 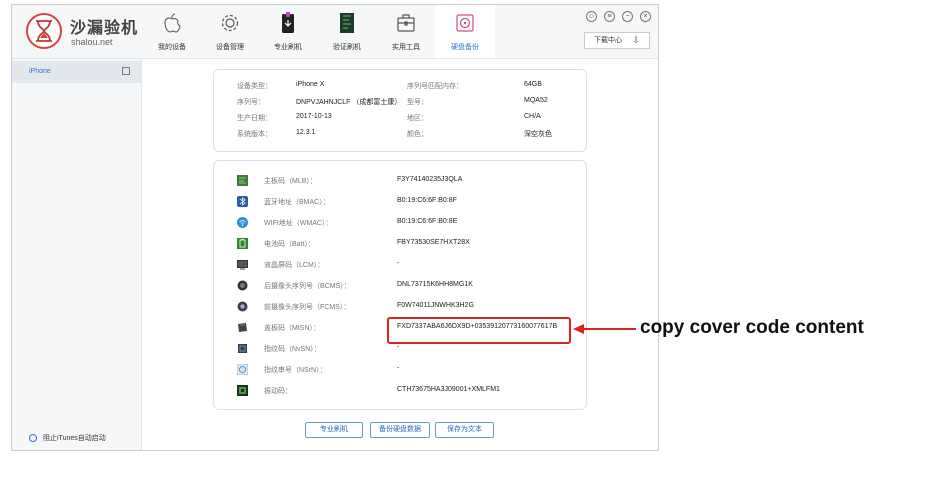 I want to click on minimize-icon: −, so click(x=627, y=16).